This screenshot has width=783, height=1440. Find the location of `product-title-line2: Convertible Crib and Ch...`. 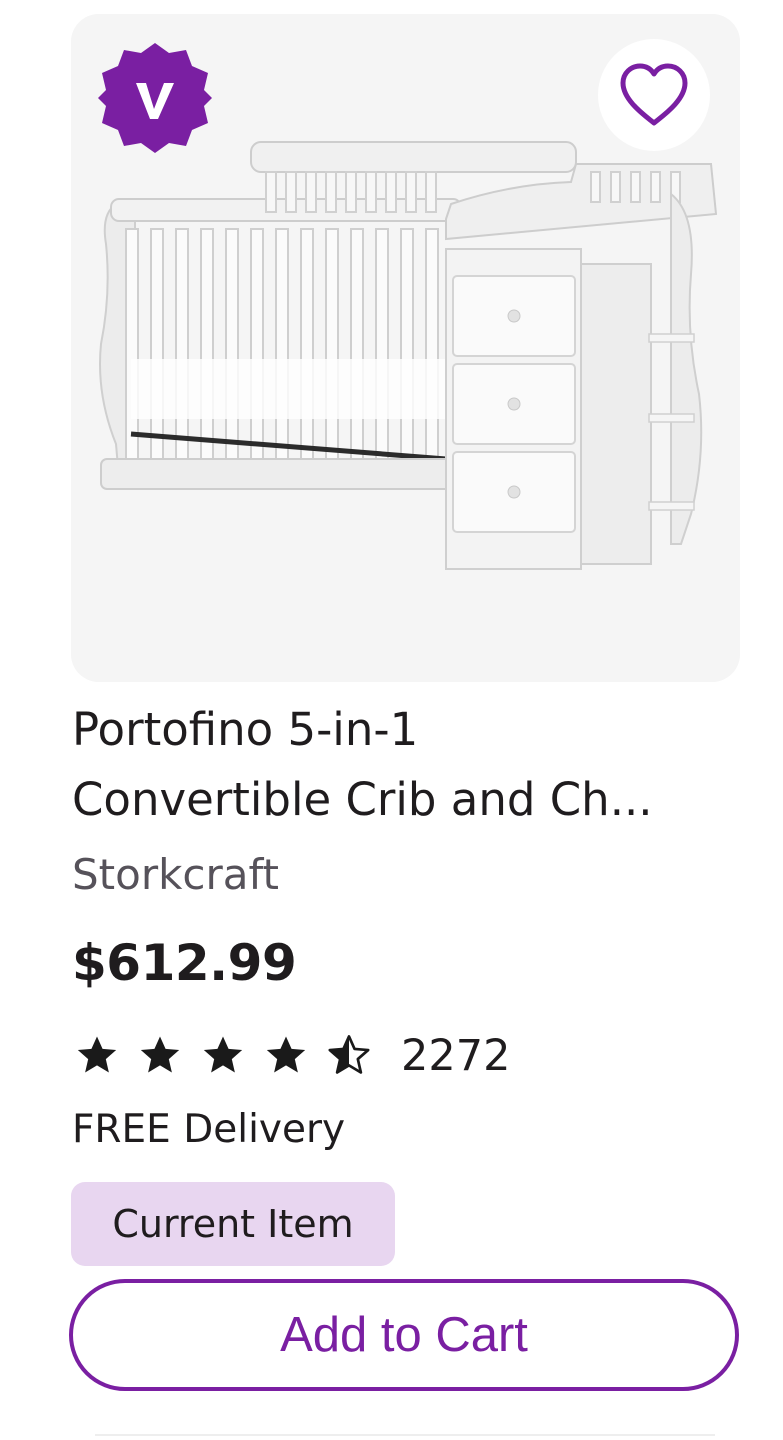

product-title-line2: Convertible Crib and Ch... is located at coordinates (412, 800).